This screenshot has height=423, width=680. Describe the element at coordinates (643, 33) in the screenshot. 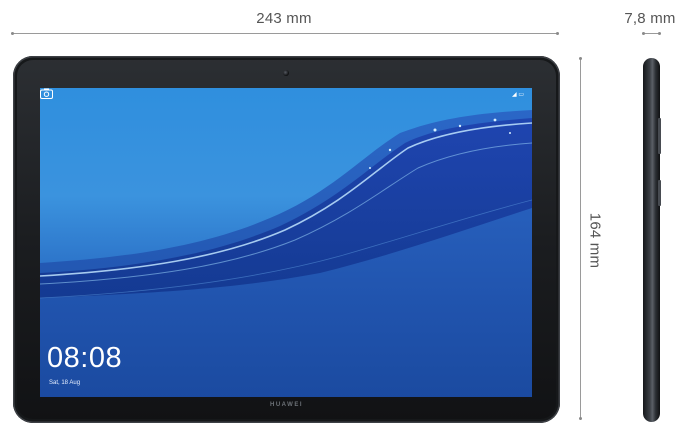

I see `thickness-dimension-end-left` at that location.